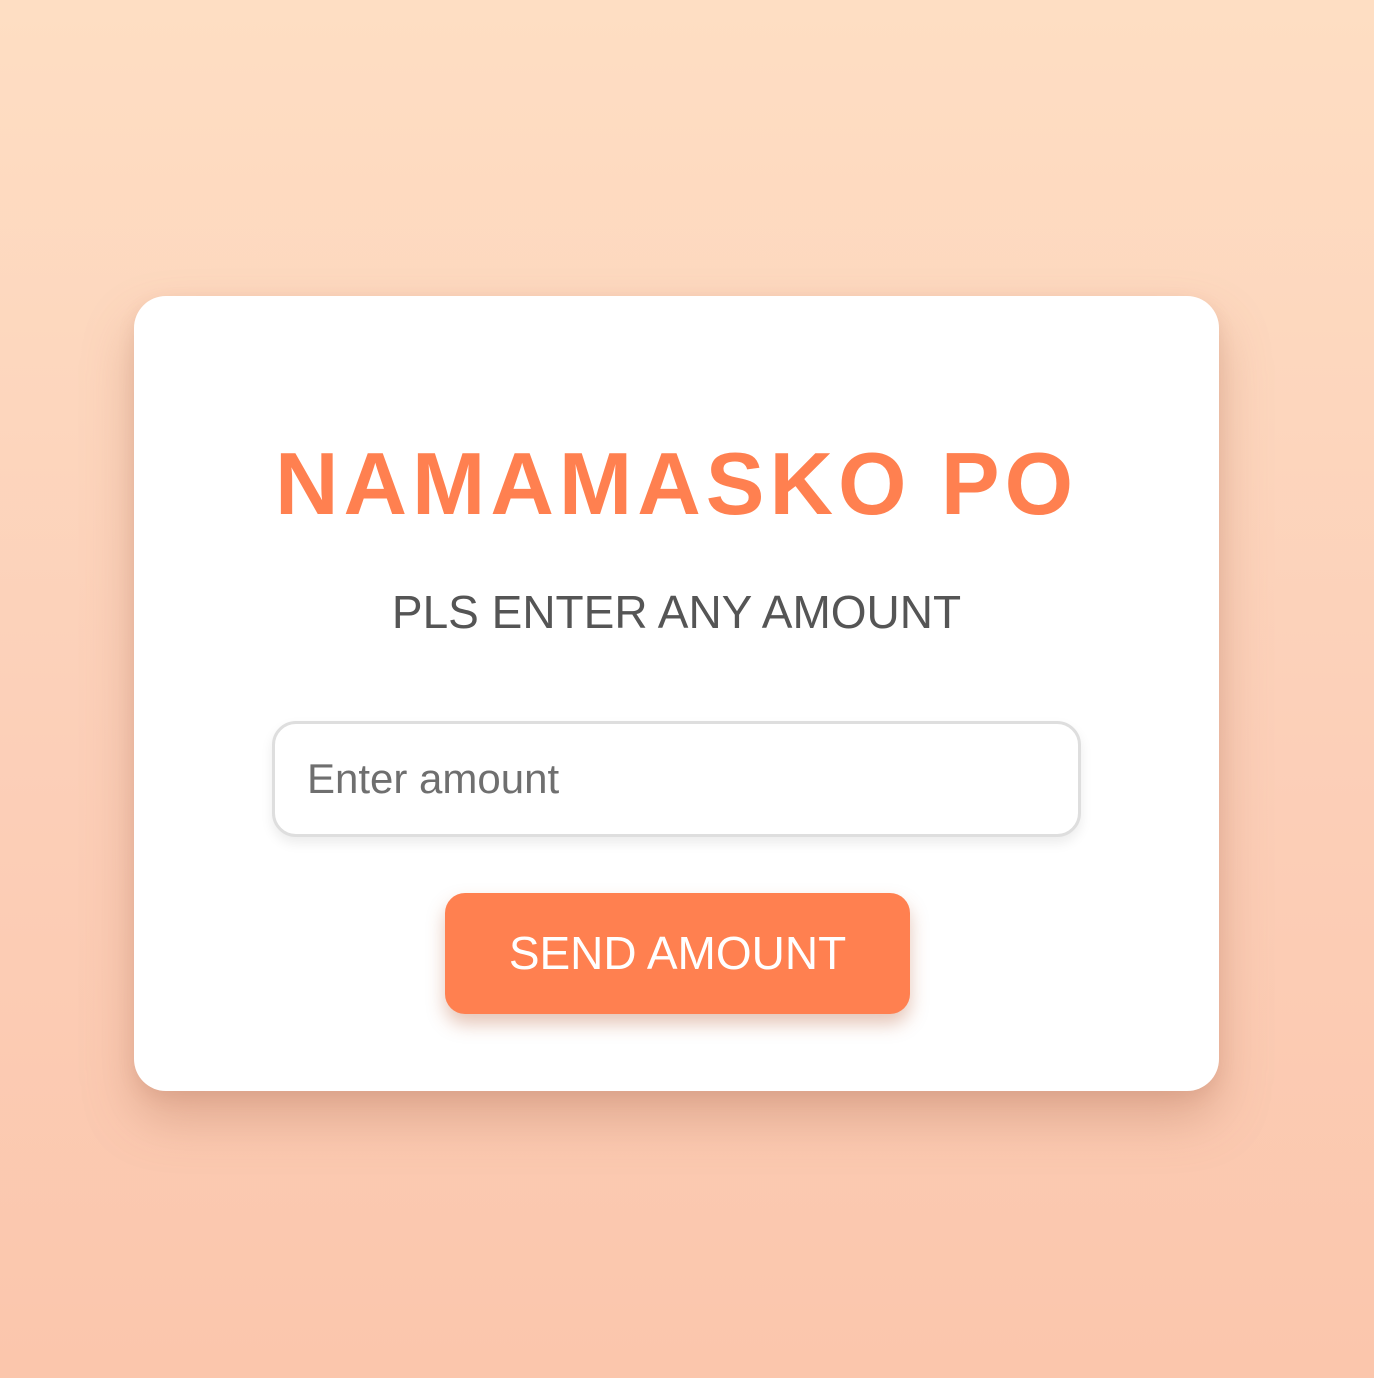 This screenshot has height=1378, width=1378. What do you see at coordinates (676, 779) in the screenshot?
I see `amount-input` at bounding box center [676, 779].